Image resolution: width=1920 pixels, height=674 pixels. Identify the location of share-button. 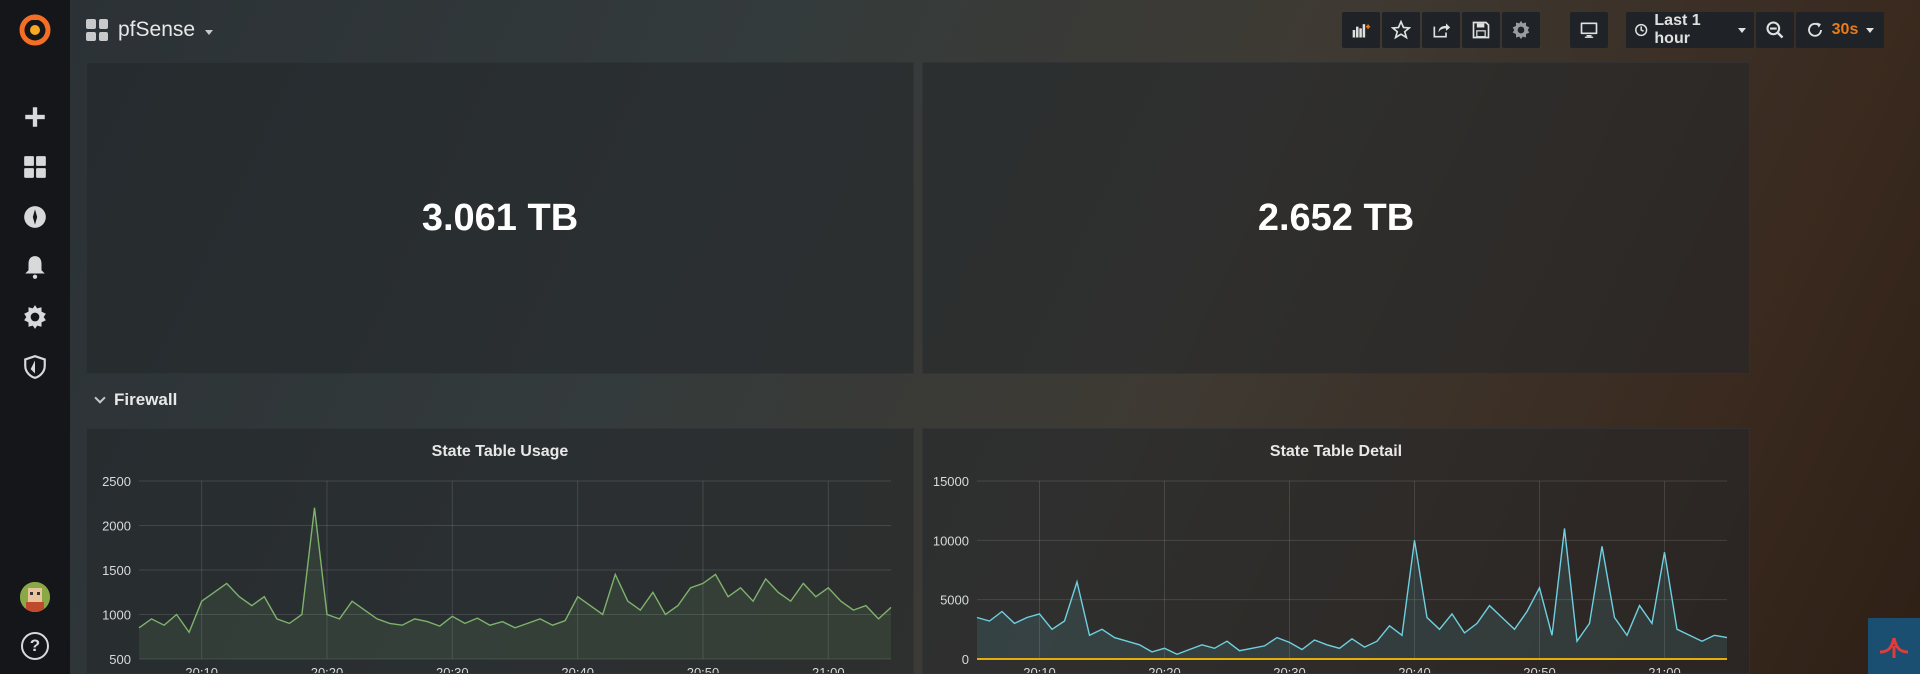
(1441, 30).